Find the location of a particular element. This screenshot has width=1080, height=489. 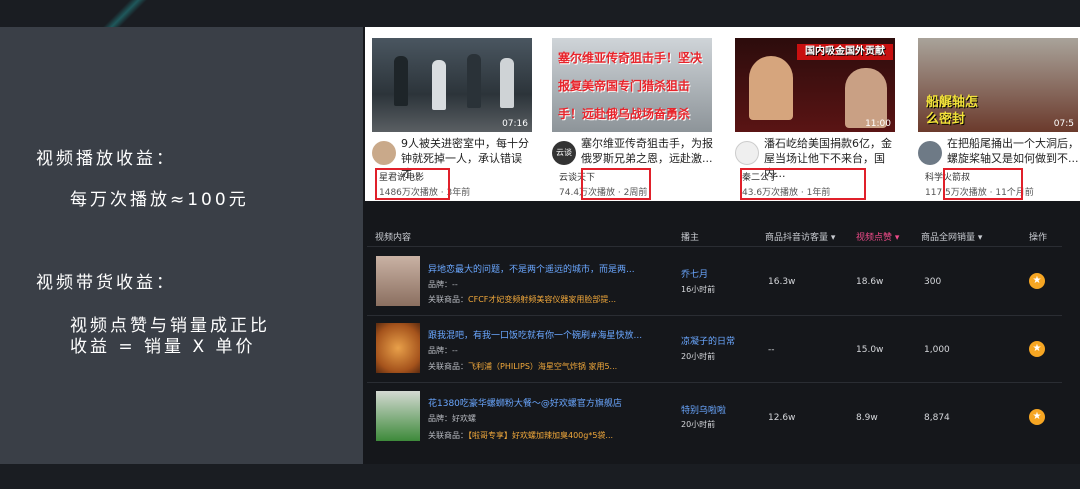

row-visitors: 12.6w is located at coordinates (782, 418).